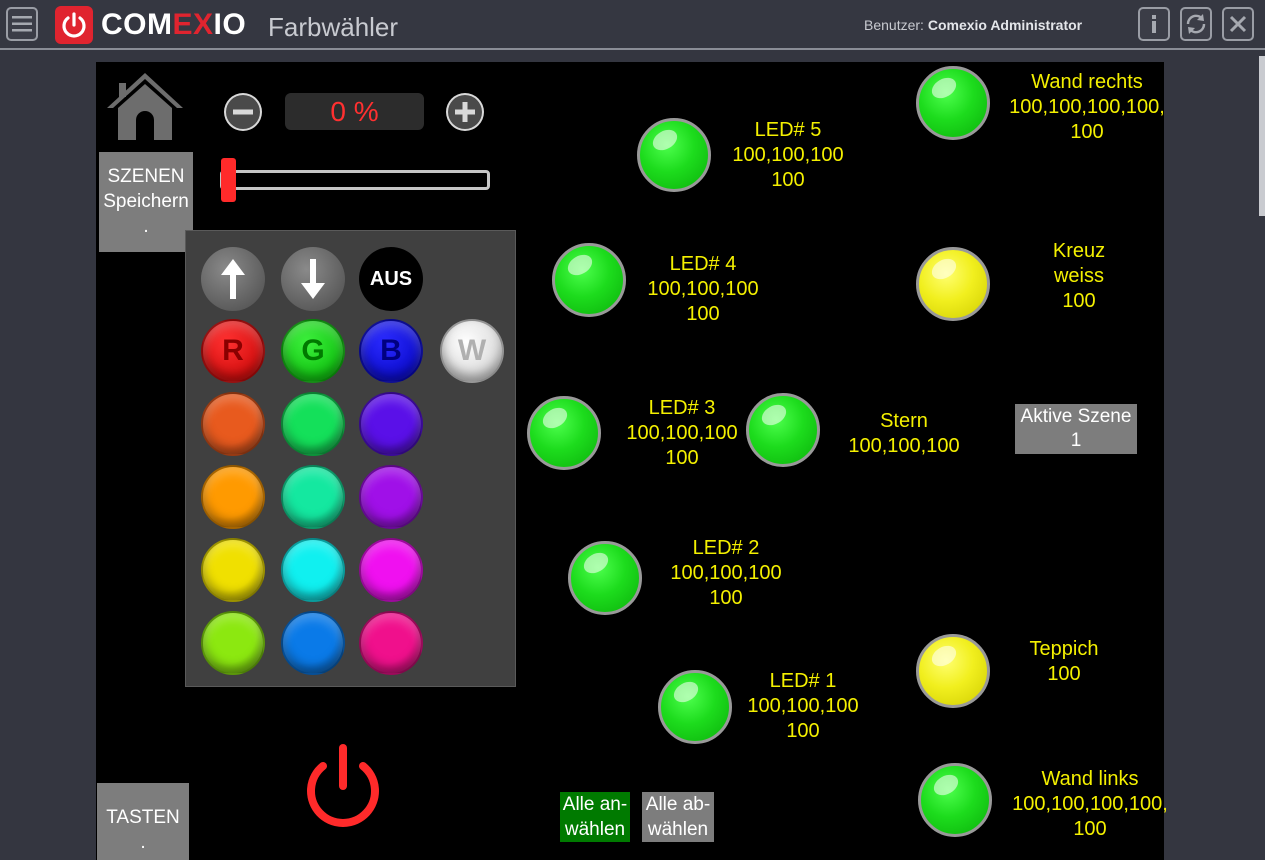 The width and height of the screenshot is (1265, 860). What do you see at coordinates (354, 111) in the screenshot?
I see `dimmer-value: 0 %` at bounding box center [354, 111].